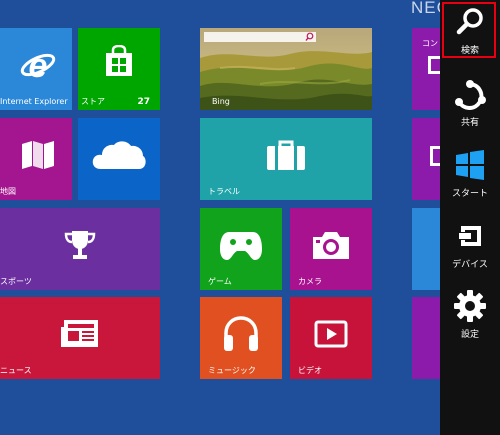 The image size is (500, 435). Describe the element at coordinates (430, 43) in the screenshot. I see `tile-label: コン` at that location.